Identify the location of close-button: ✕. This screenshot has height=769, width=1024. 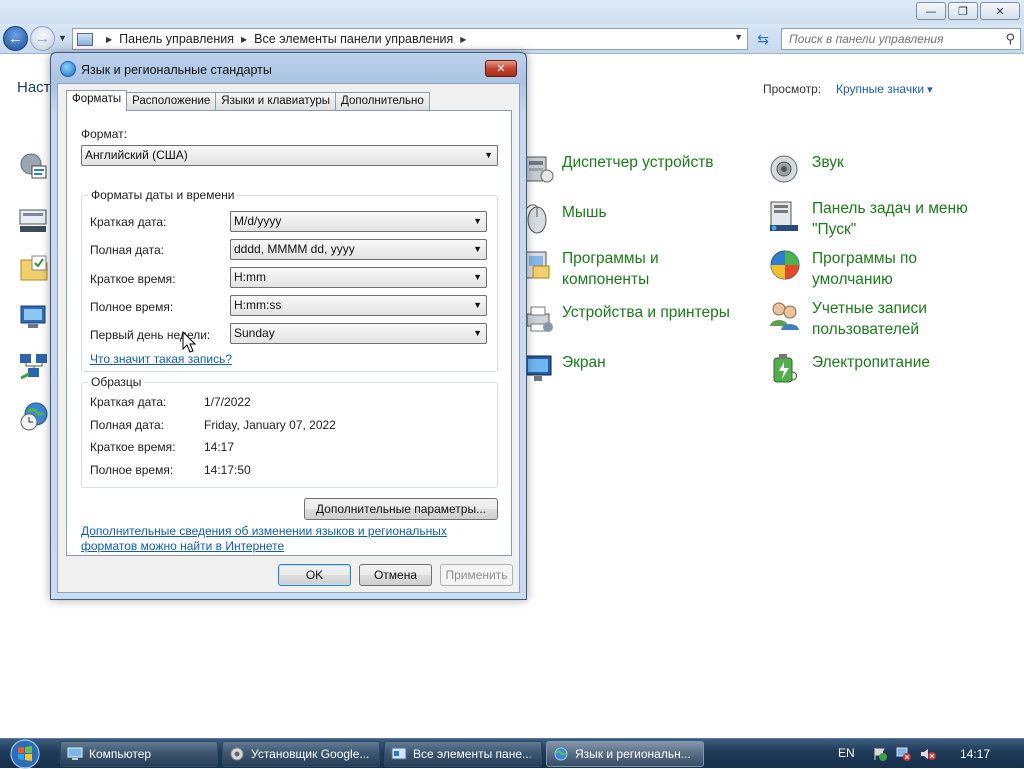
(1000, 11).